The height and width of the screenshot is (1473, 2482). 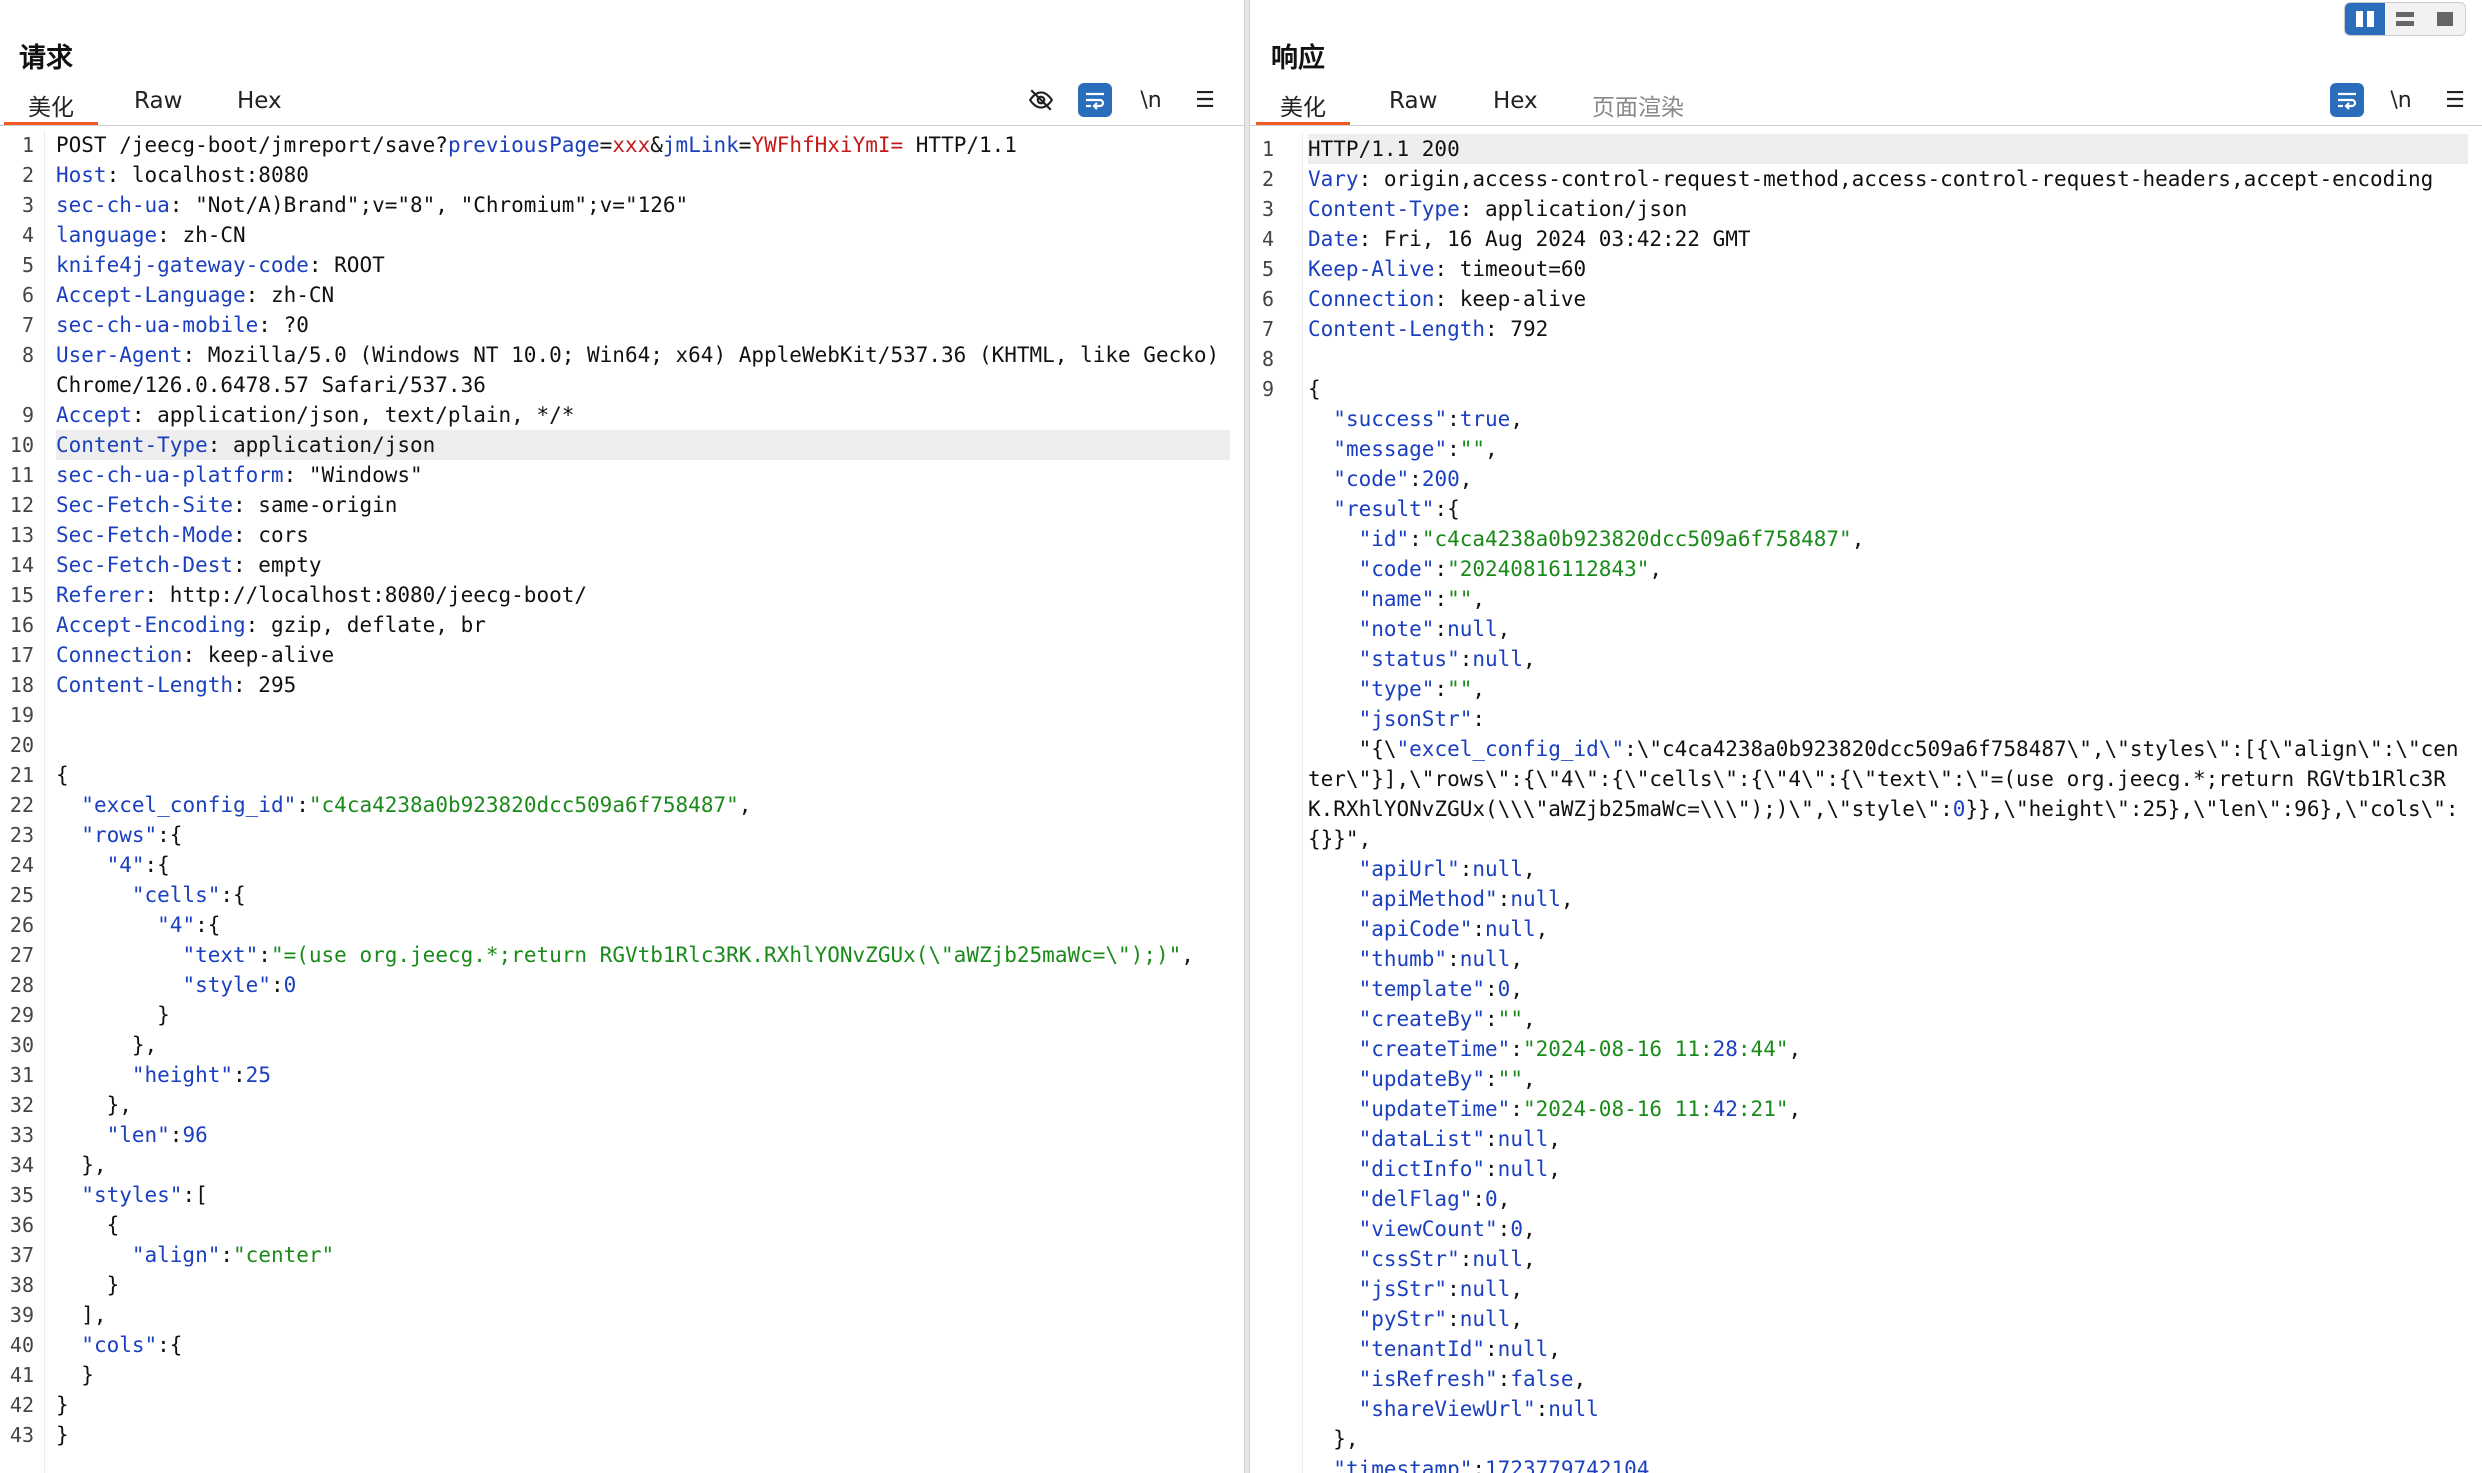 I want to click on line-number: 28, so click(x=21, y=985).